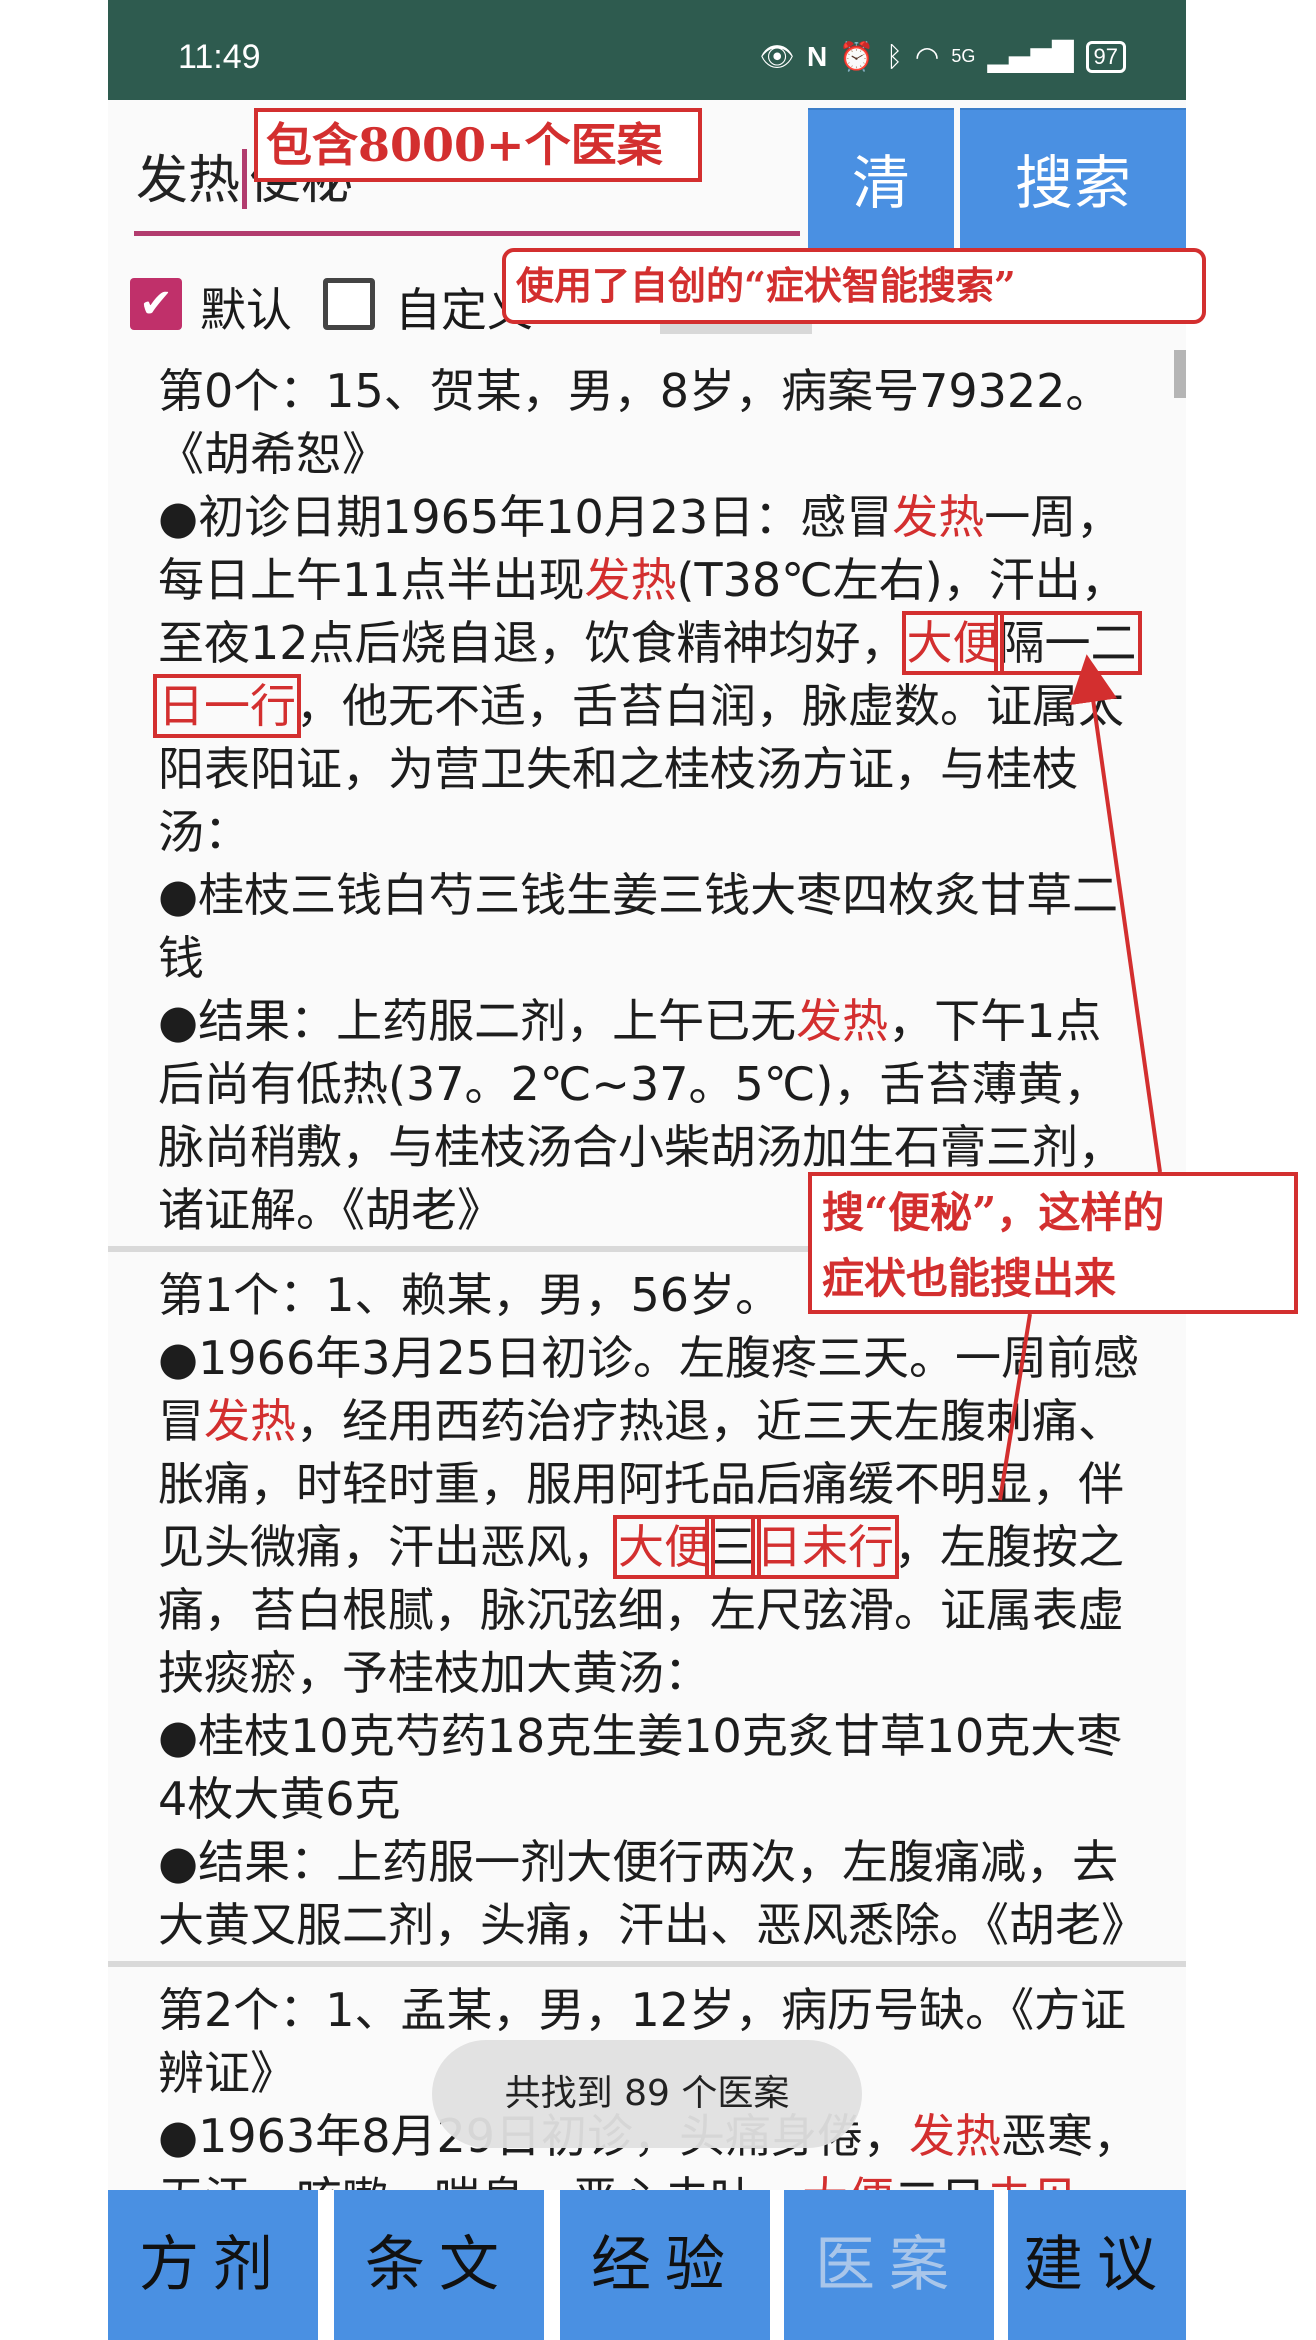  I want to click on result-header: 第0个：15、贺某，男，8岁，病案号79322。《胡希恕》, so click(635, 422).